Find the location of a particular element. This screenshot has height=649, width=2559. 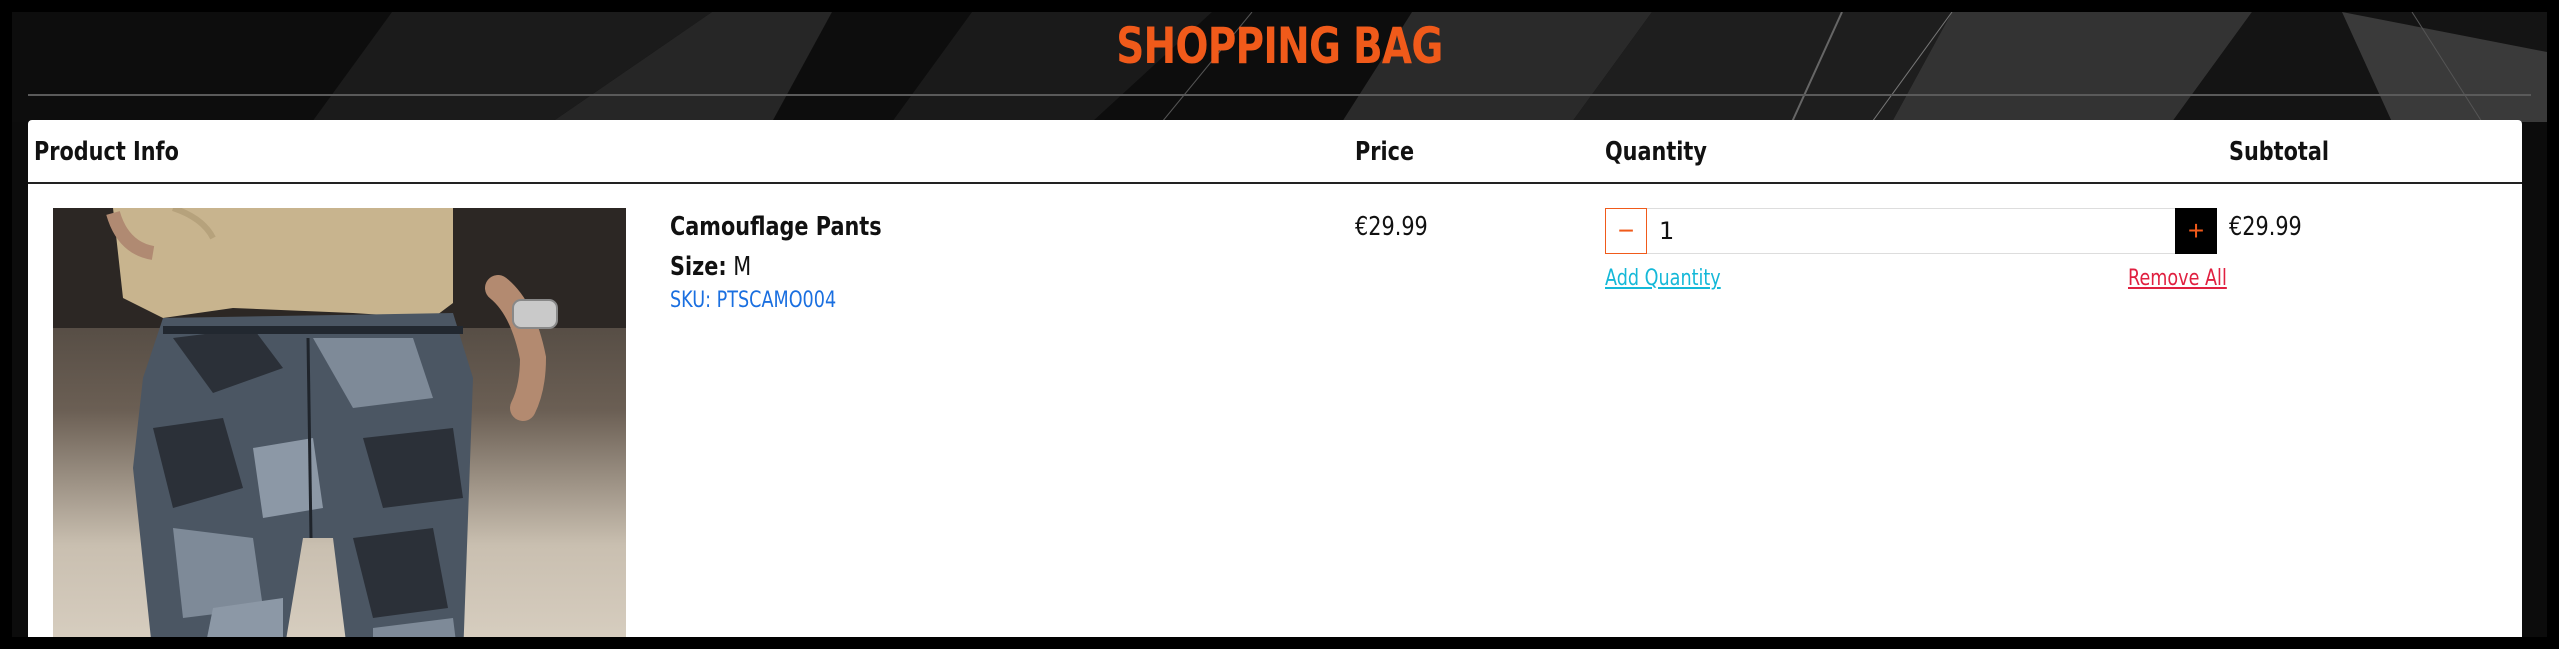

cart-table-header: Product Info Price Quantity Subtotal is located at coordinates (1275, 152).